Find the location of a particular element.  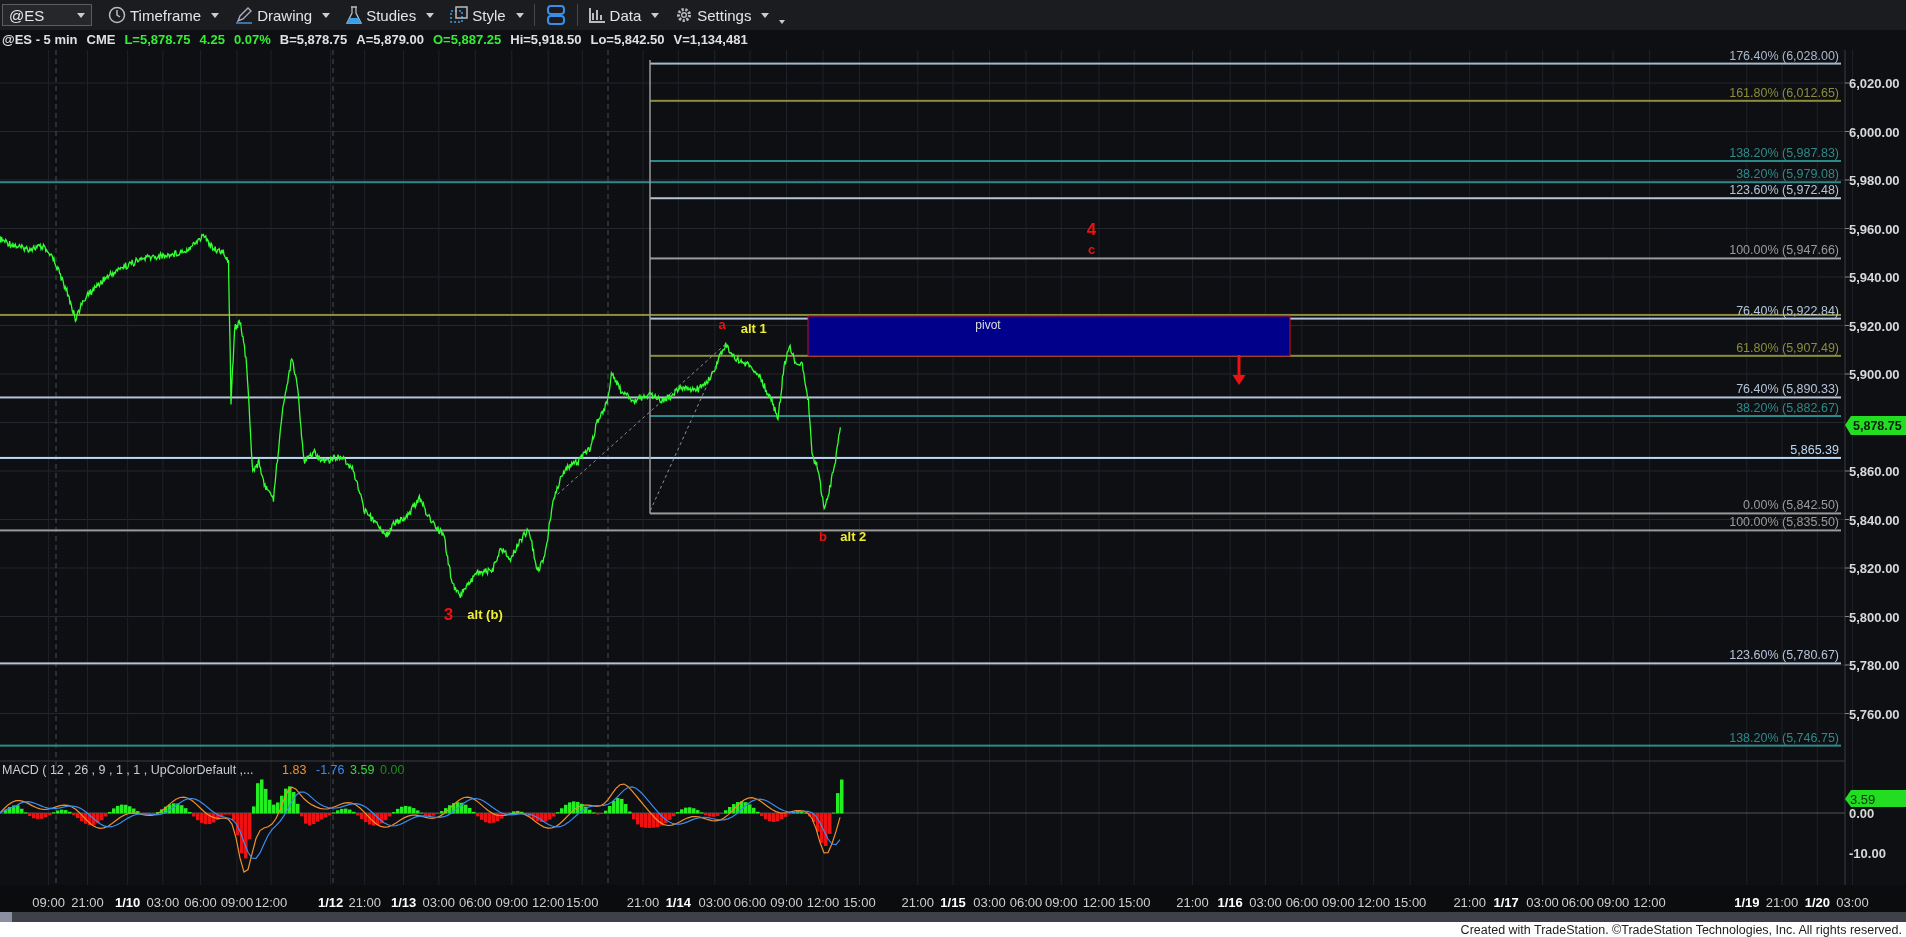

quote-field: V=1,134,481 is located at coordinates (710, 39).